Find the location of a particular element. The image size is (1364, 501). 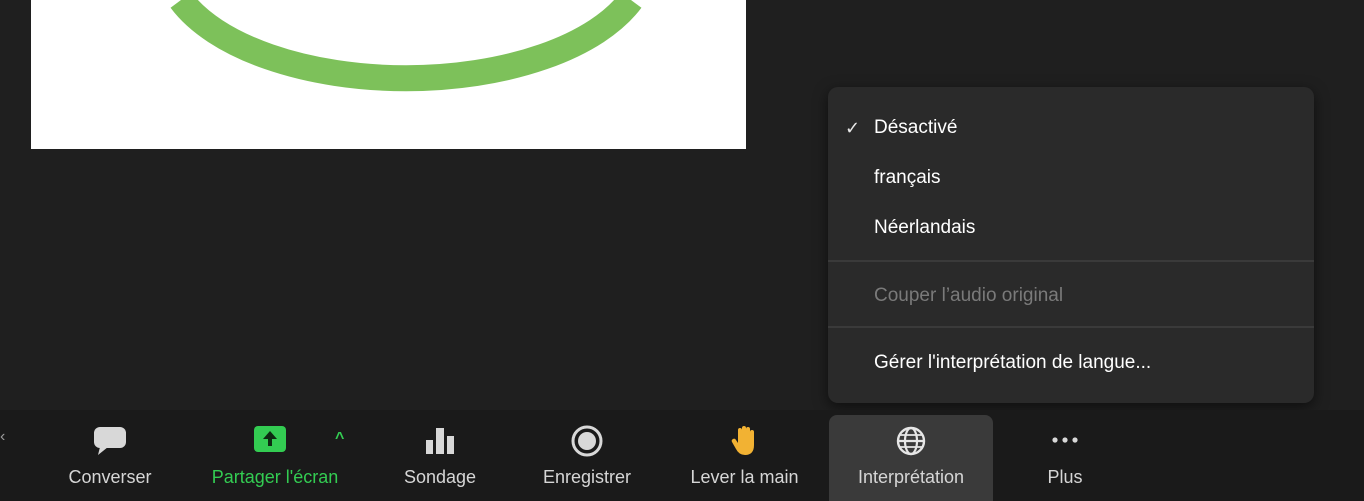

poll-label: Sondage is located at coordinates (440, 477).